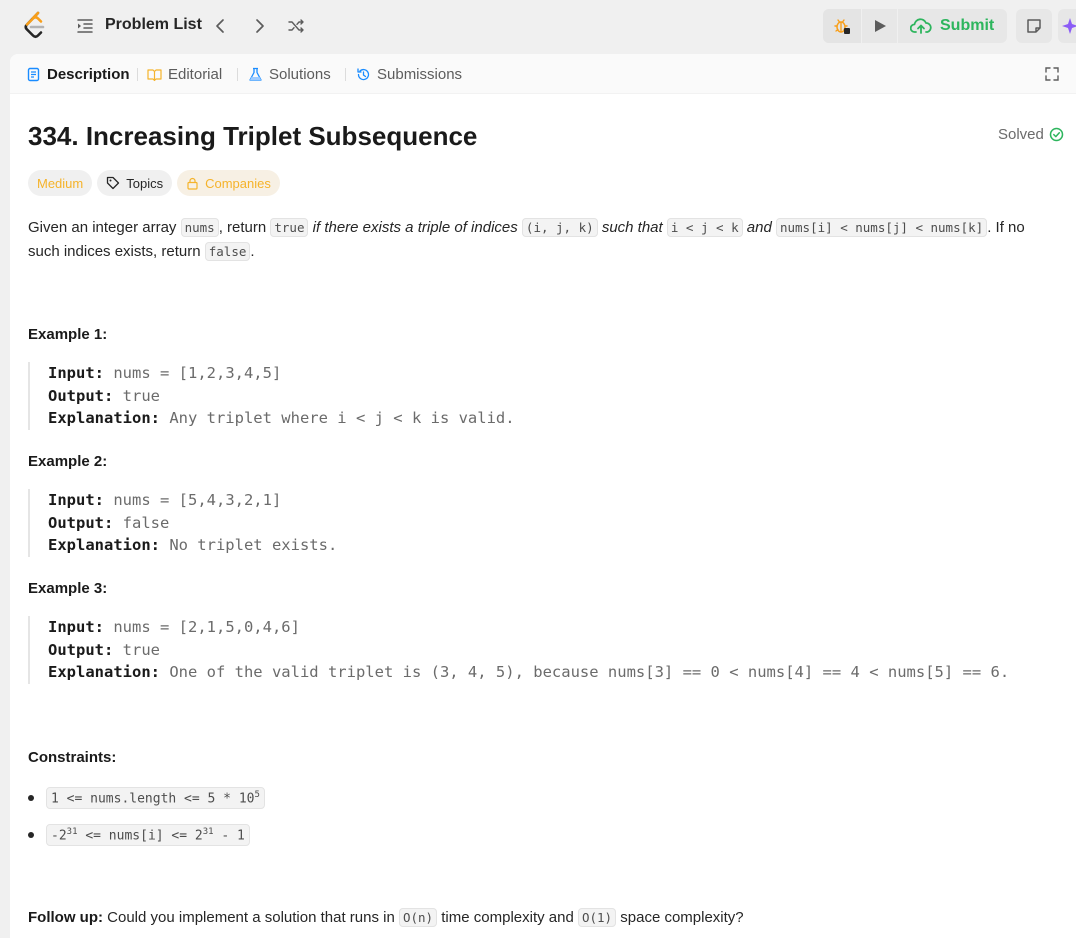 This screenshot has width=1076, height=938. I want to click on example-heading: Example 2:, so click(68, 461).